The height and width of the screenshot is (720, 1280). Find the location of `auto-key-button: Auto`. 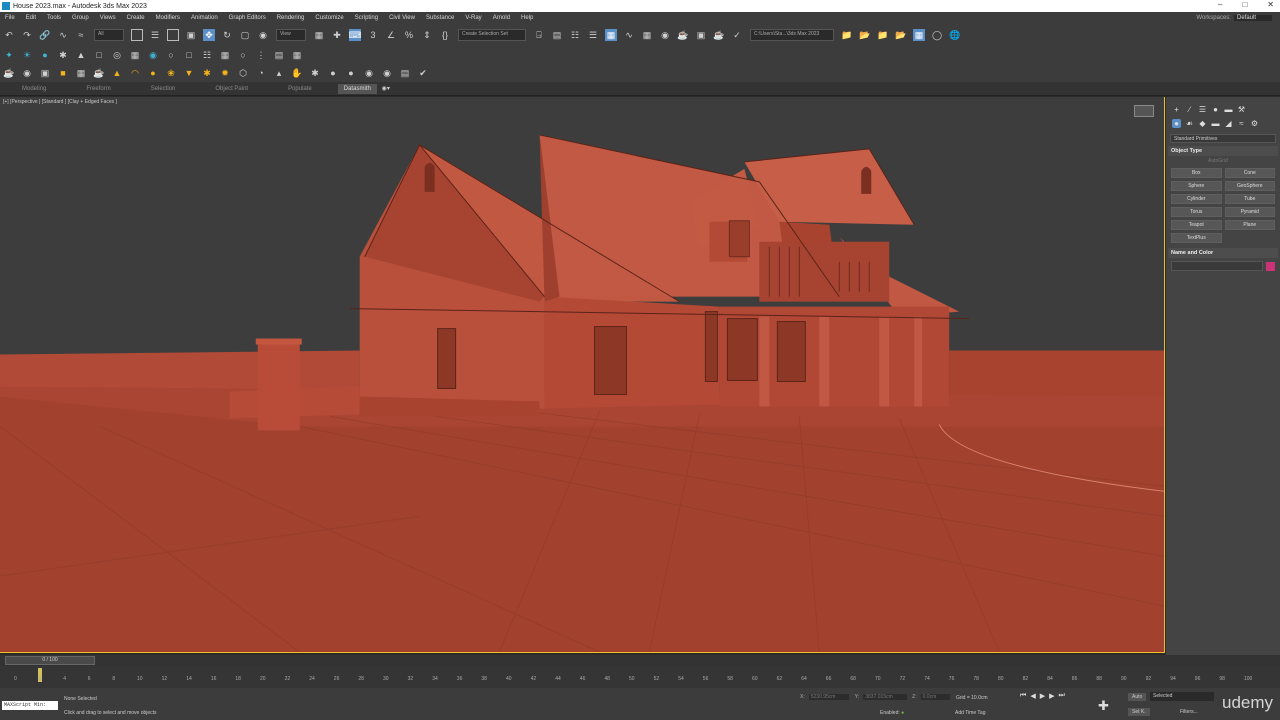

auto-key-button: Auto is located at coordinates (1137, 697).